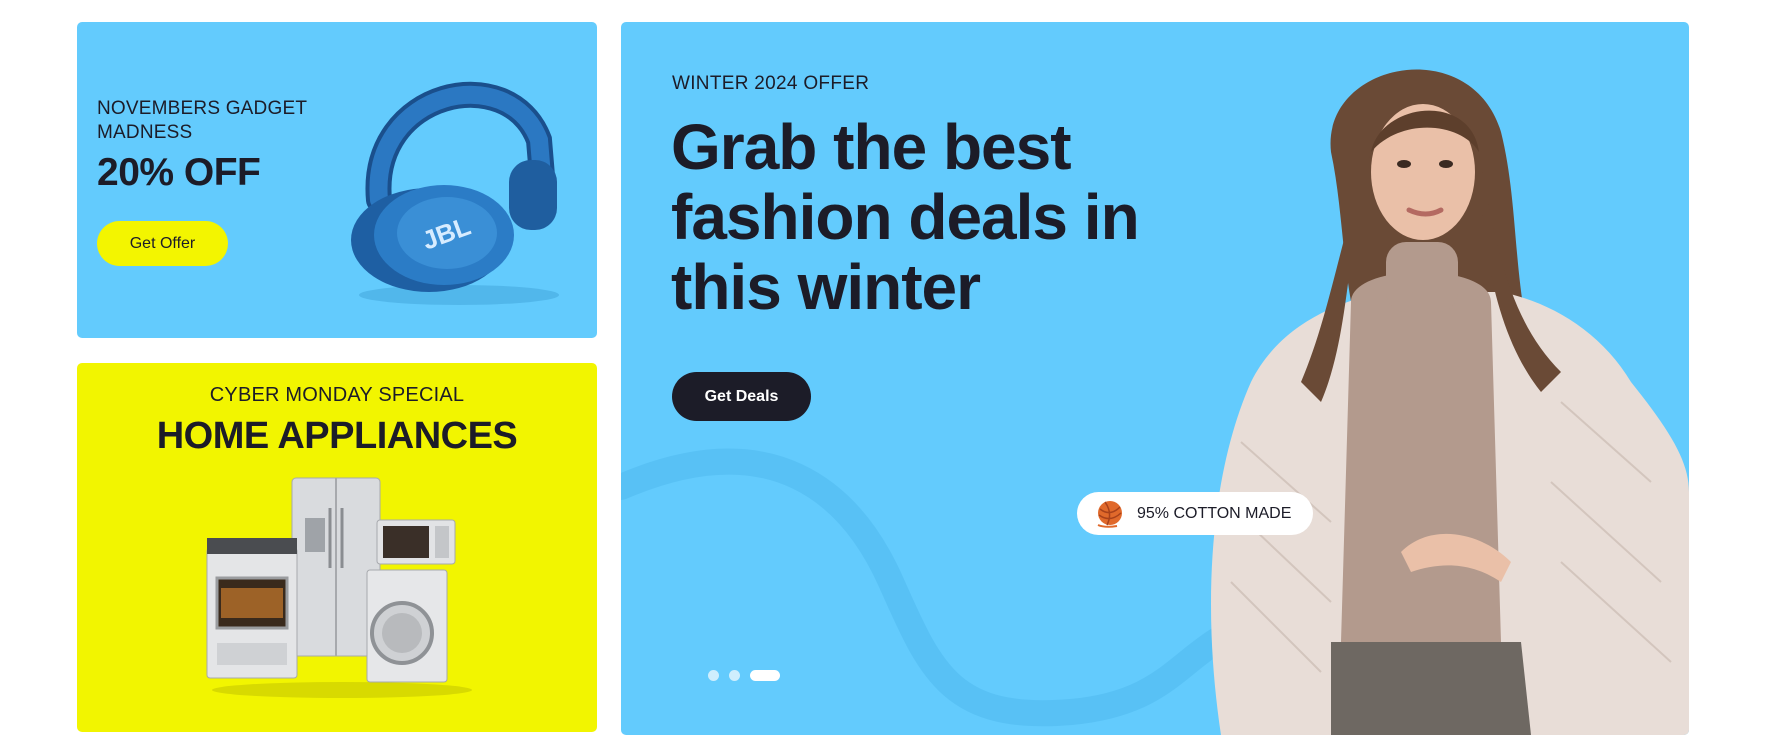  Describe the element at coordinates (337, 436) in the screenshot. I see `appliances-promo-headline: HOME APPLIANCES` at that location.